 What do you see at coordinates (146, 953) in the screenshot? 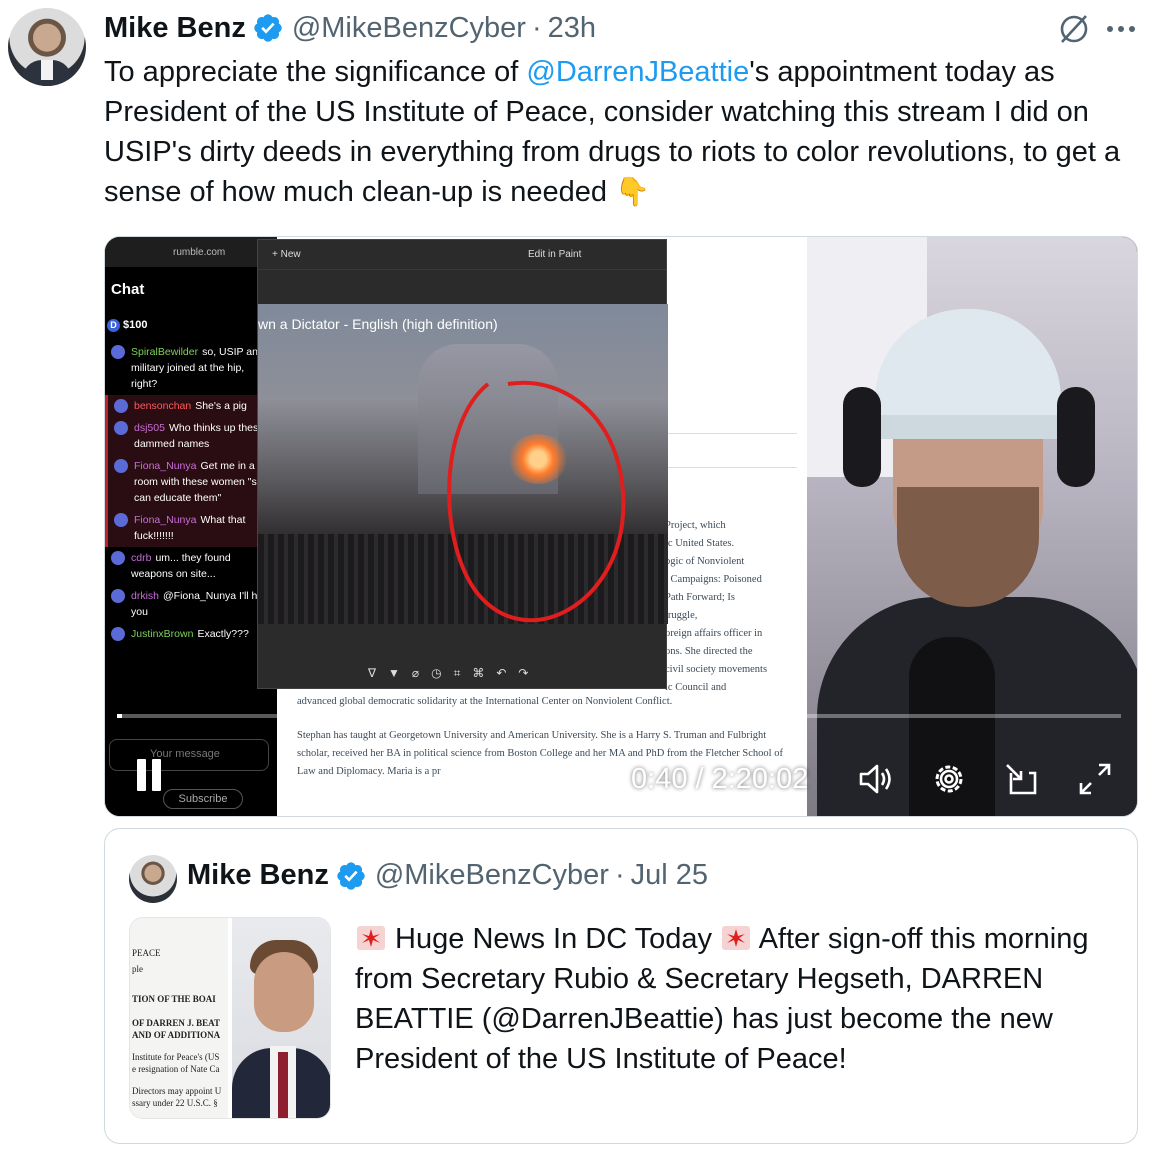
I see `doc-excerpt-line: PEACE` at bounding box center [146, 953].